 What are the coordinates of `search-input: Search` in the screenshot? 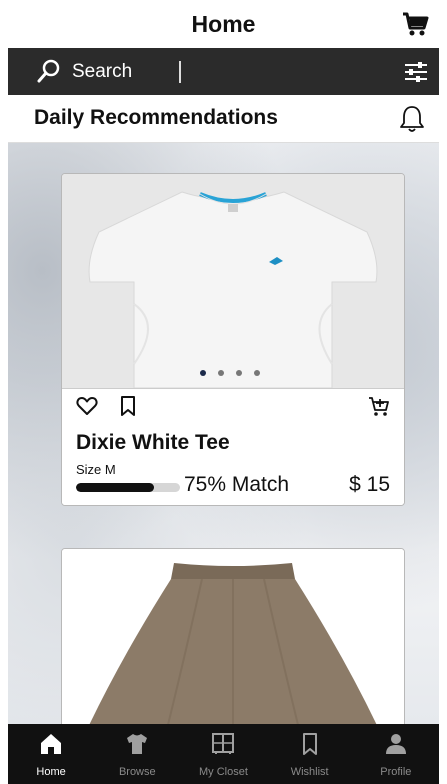 It's located at (102, 72).